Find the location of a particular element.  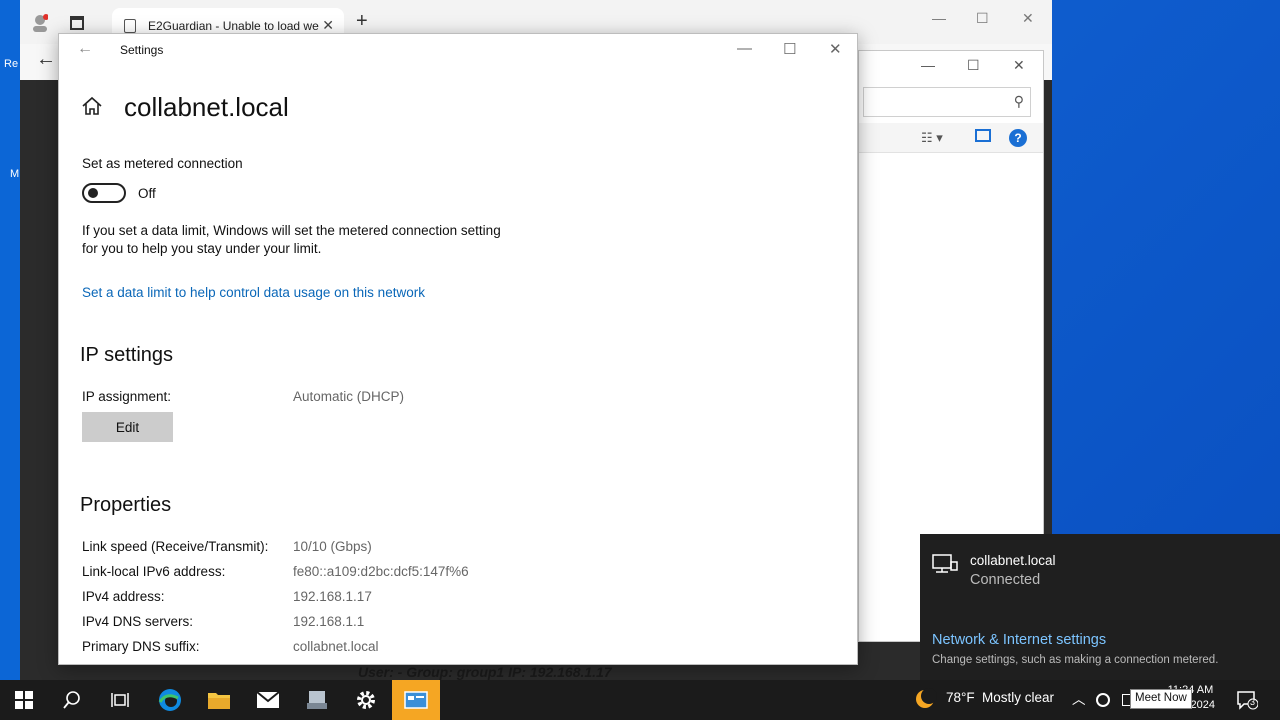

e2guardian-status: User: - Group: group1 IP: 192.168.1.17 is located at coordinates (485, 672).